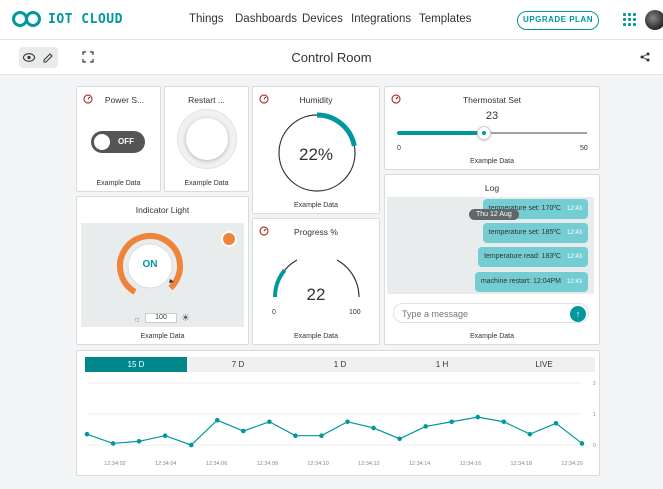 Image resolution: width=663 pixels, height=489 pixels. What do you see at coordinates (206, 19) in the screenshot?
I see `nav-things: Things` at bounding box center [206, 19].